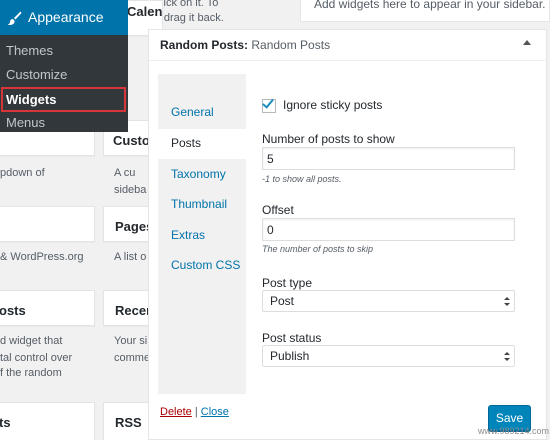 The width and height of the screenshot is (550, 440). I want to click on widget-title-col2-1: Custo, so click(131, 140).